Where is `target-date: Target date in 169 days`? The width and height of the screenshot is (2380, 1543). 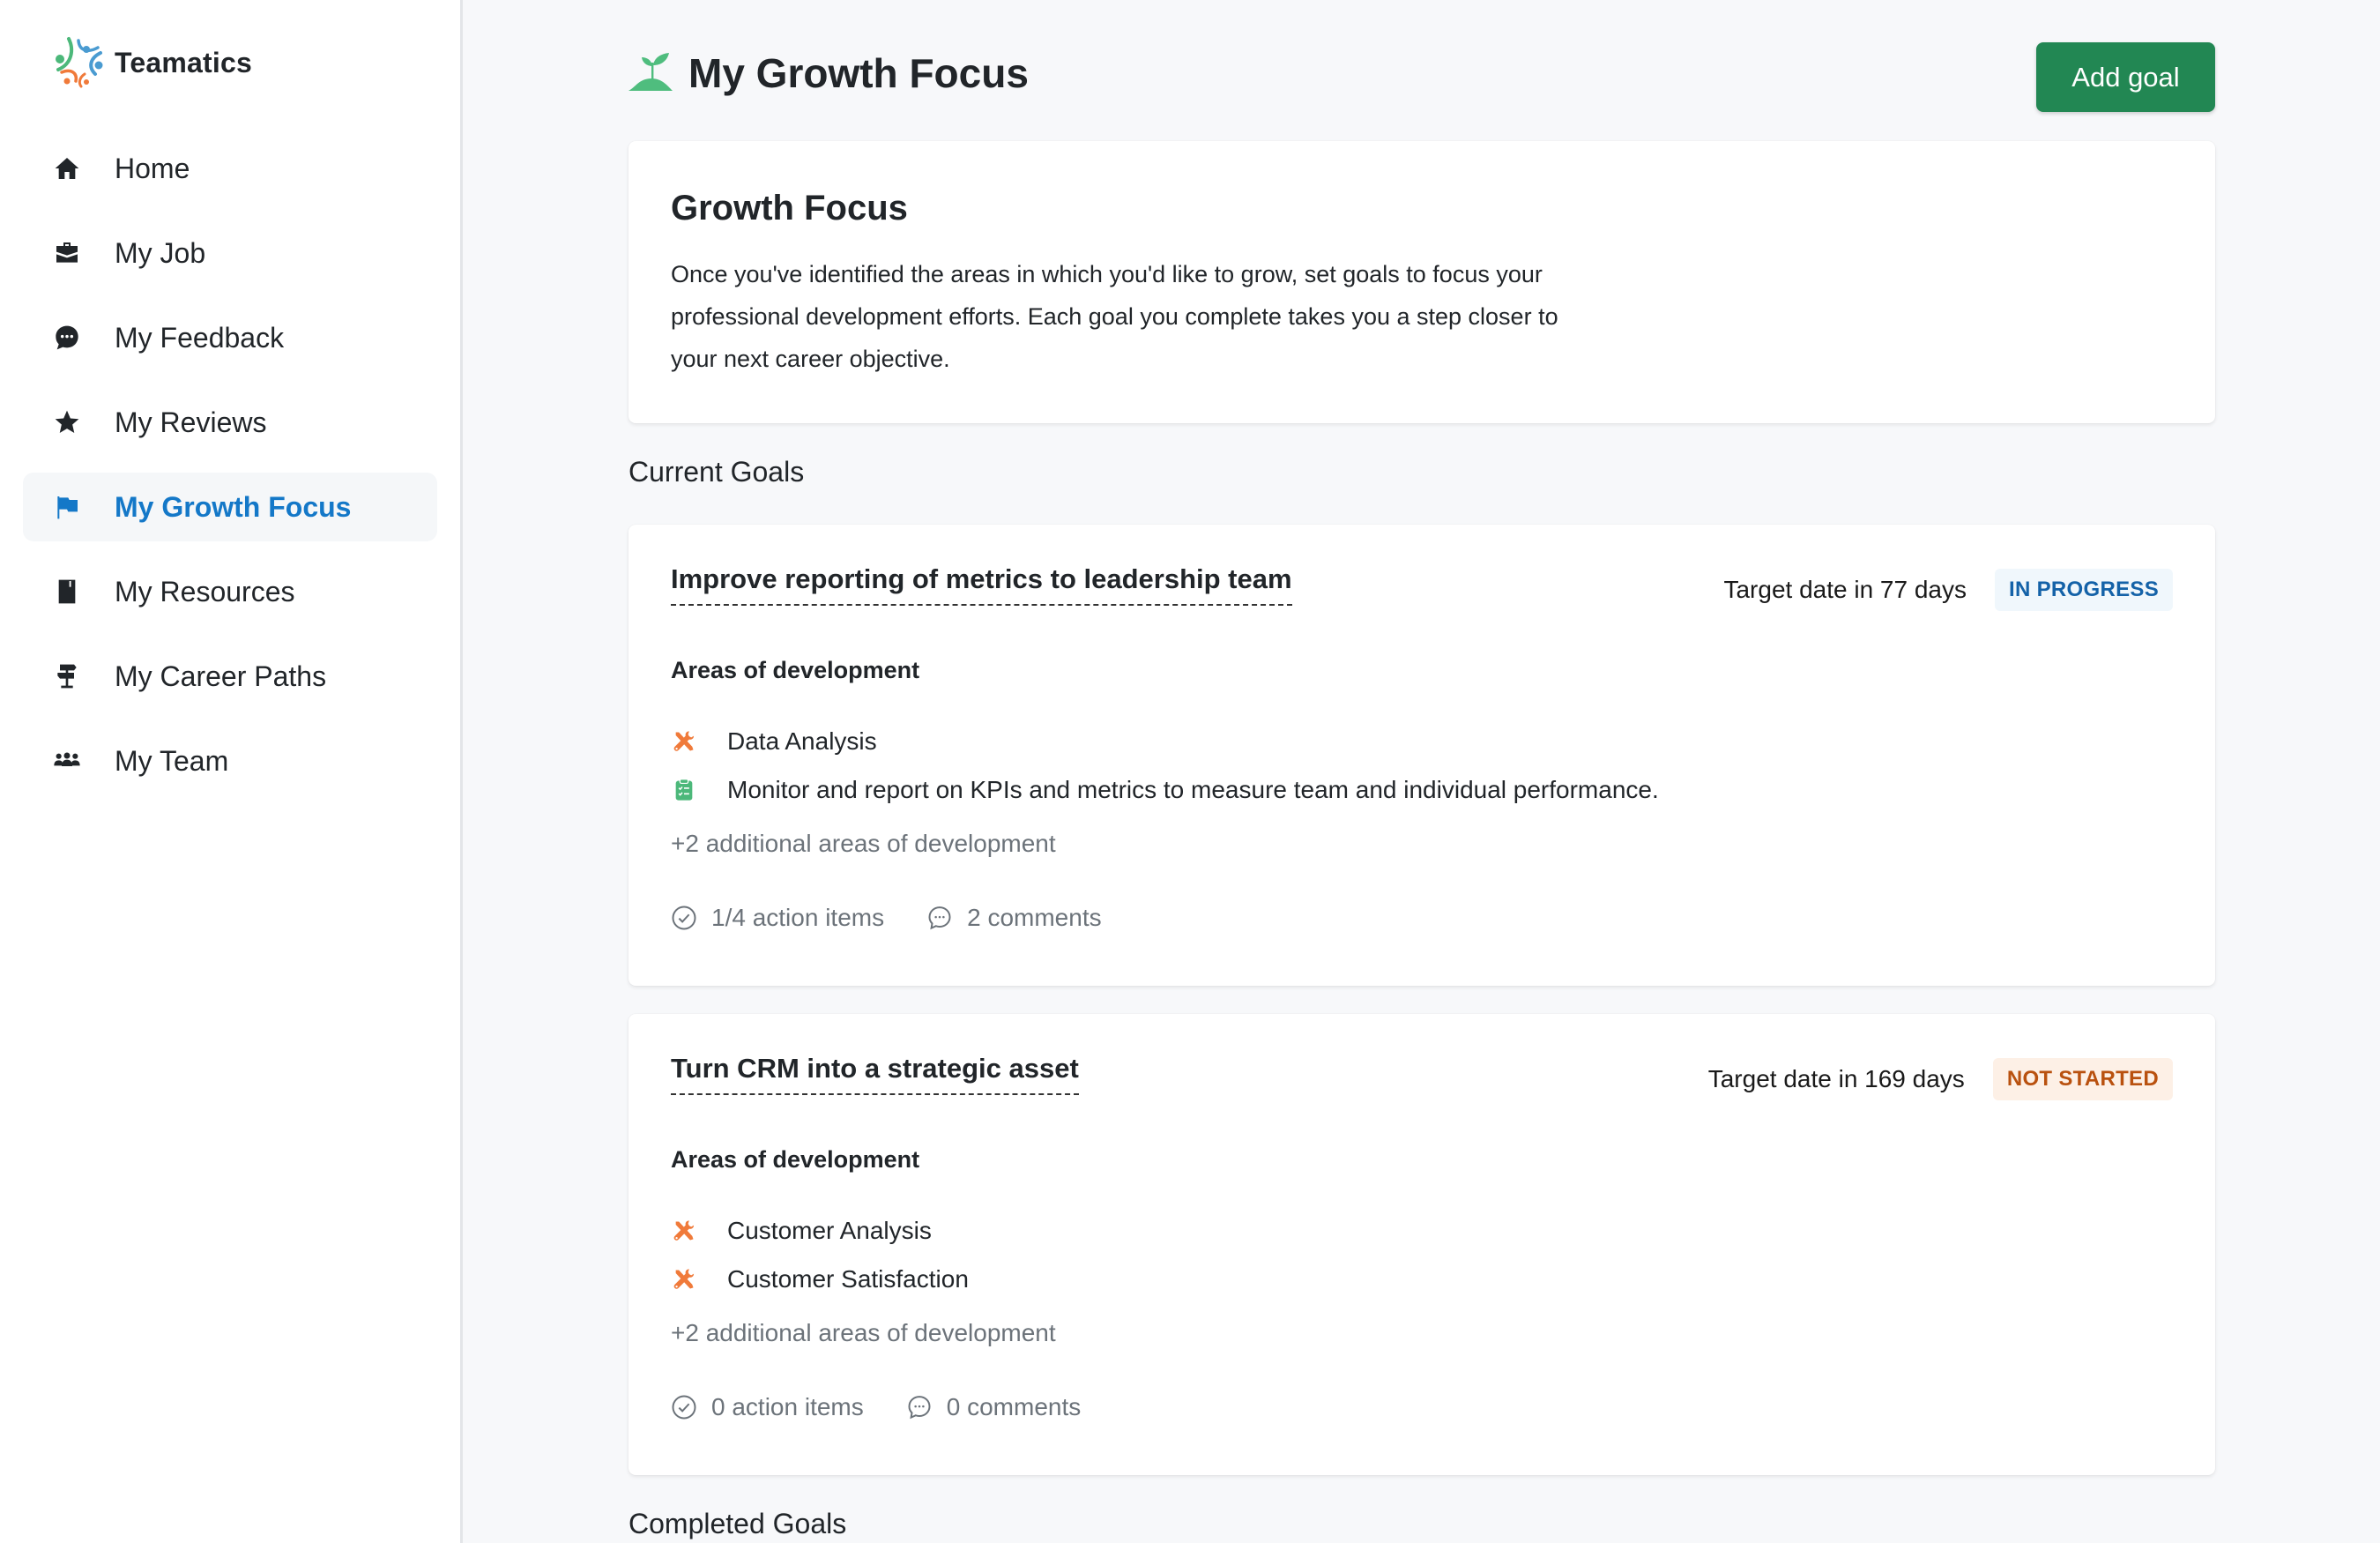
target-date: Target date in 169 days is located at coordinates (1836, 1078).